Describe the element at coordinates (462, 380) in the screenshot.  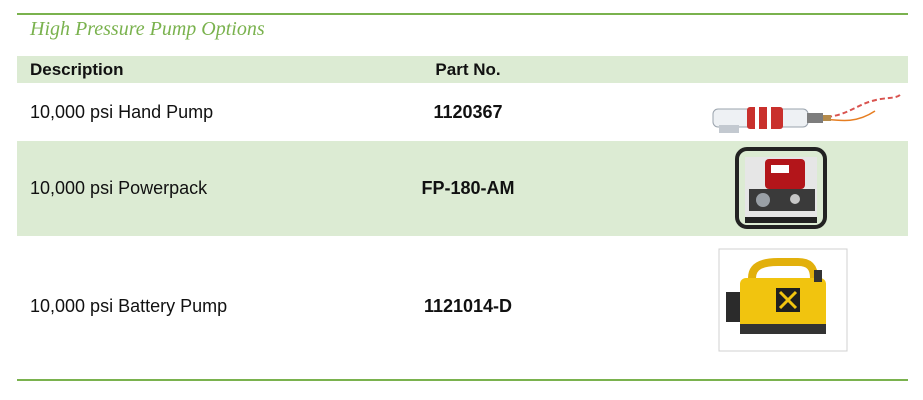
I see `bottom-rule` at that location.